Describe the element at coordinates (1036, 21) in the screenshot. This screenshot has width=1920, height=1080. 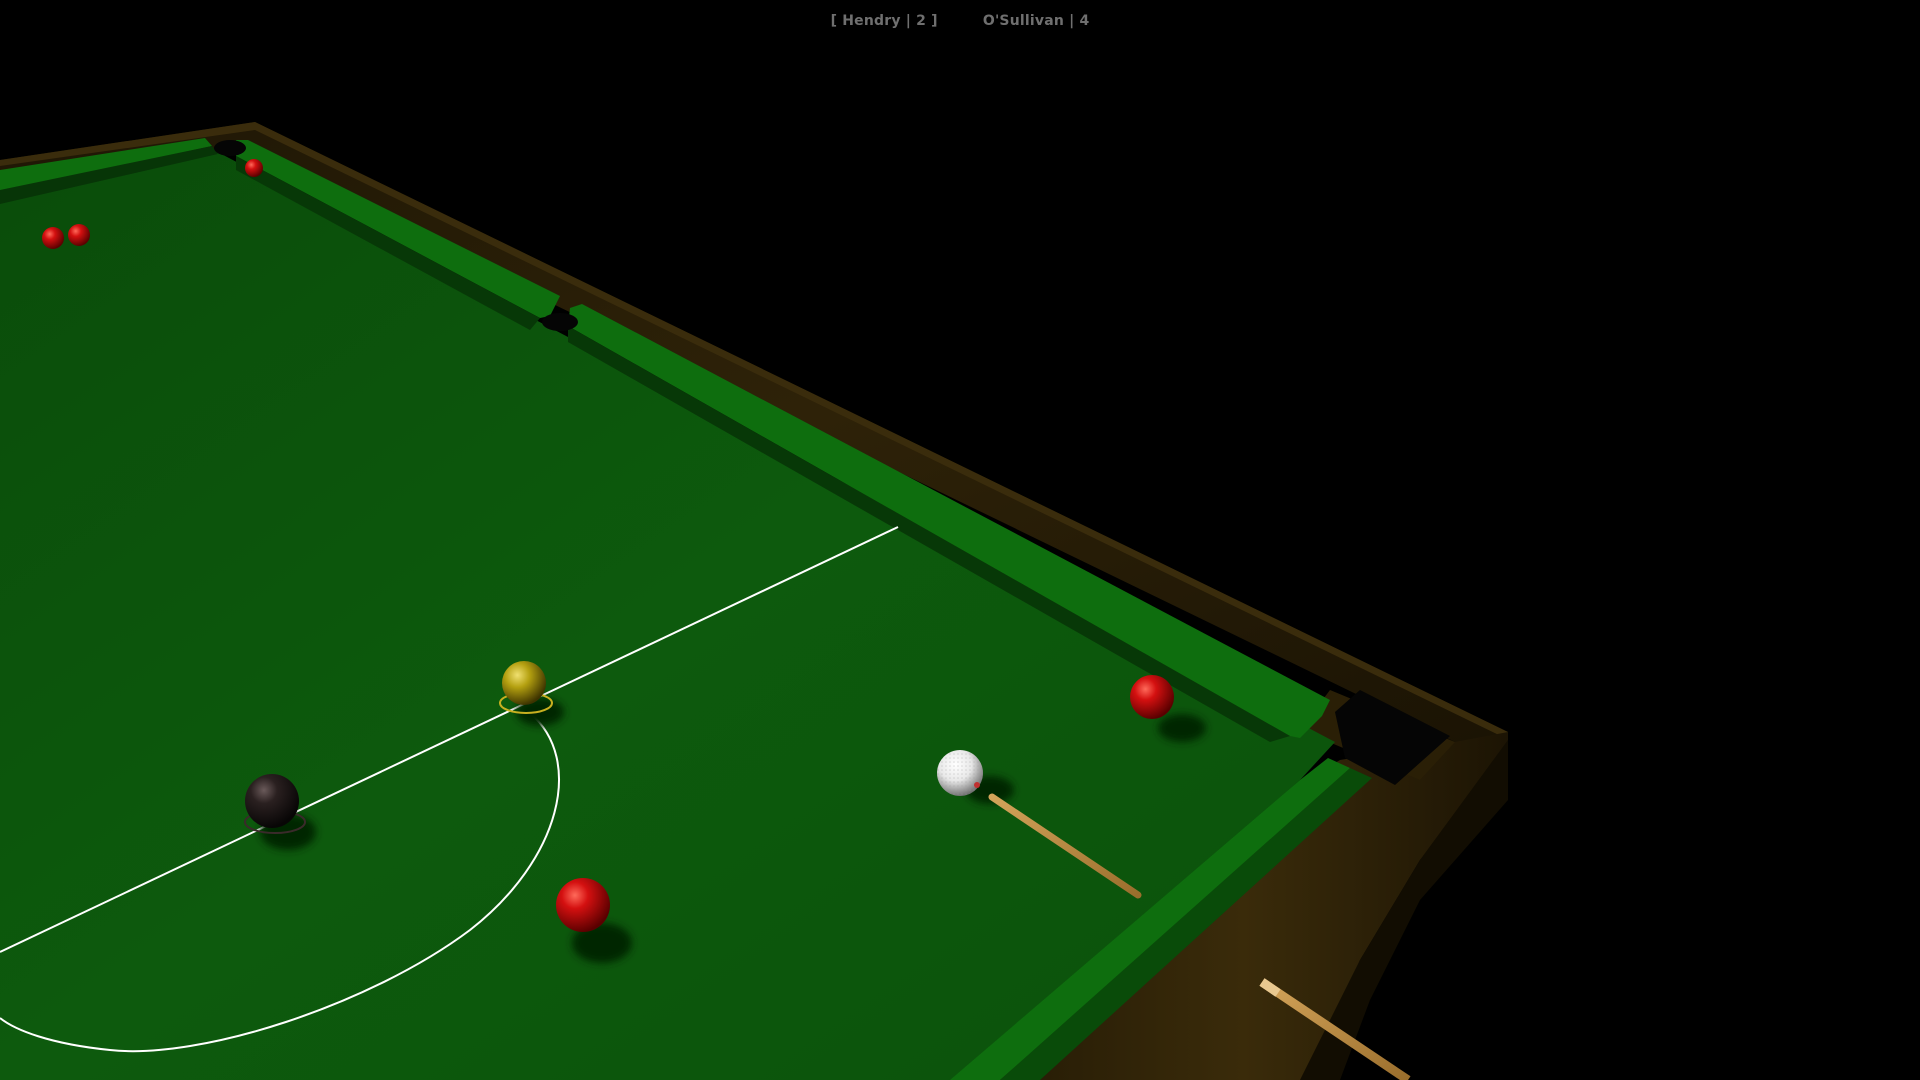
I see `player2-score: O'Sullivan | 4` at that location.